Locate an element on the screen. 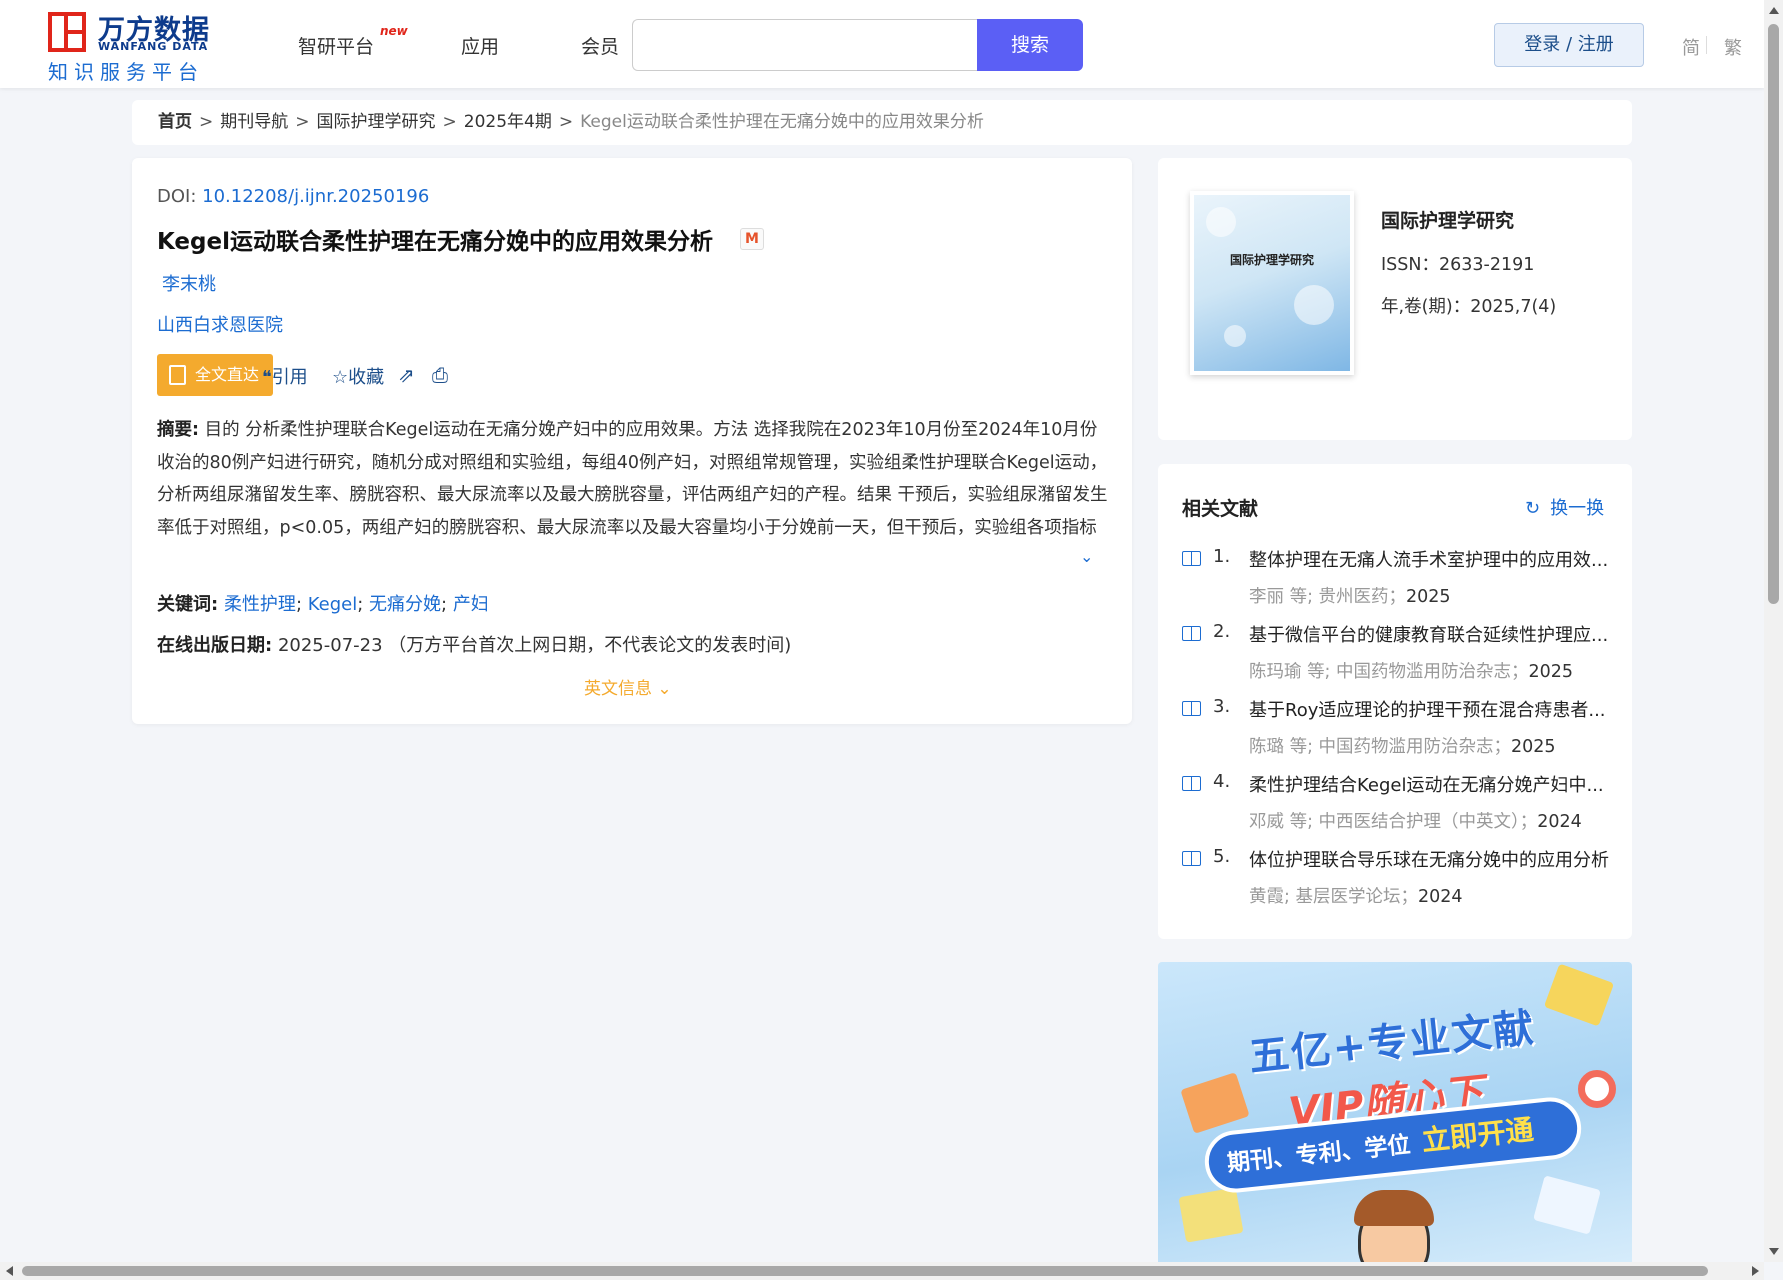  keywords-line: 关键词: 柔性护理; Kegel; 无痛分娩; 产妇 is located at coordinates (323, 603).